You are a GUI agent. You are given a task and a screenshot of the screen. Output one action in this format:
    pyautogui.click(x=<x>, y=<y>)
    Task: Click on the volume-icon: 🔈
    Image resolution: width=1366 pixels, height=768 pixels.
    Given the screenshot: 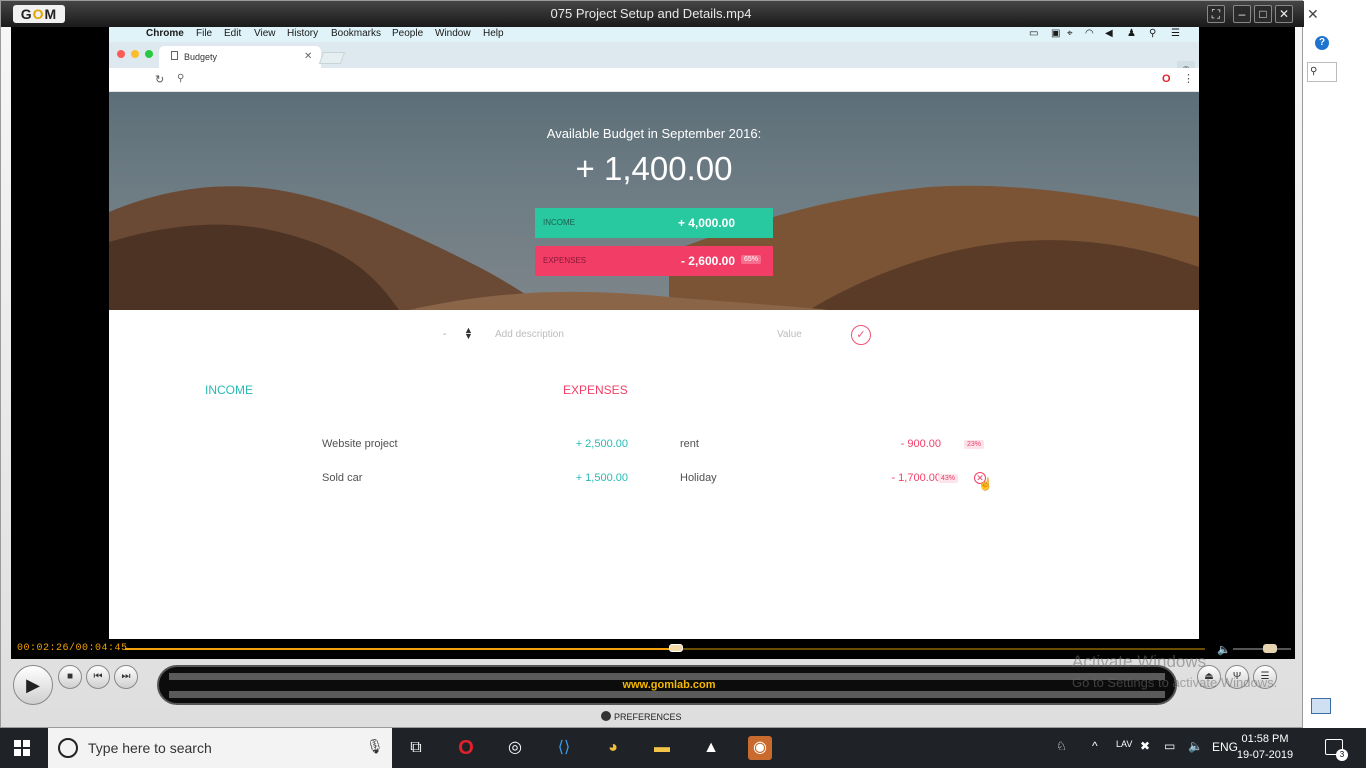 What is the action you would take?
    pyautogui.click(x=1195, y=746)
    